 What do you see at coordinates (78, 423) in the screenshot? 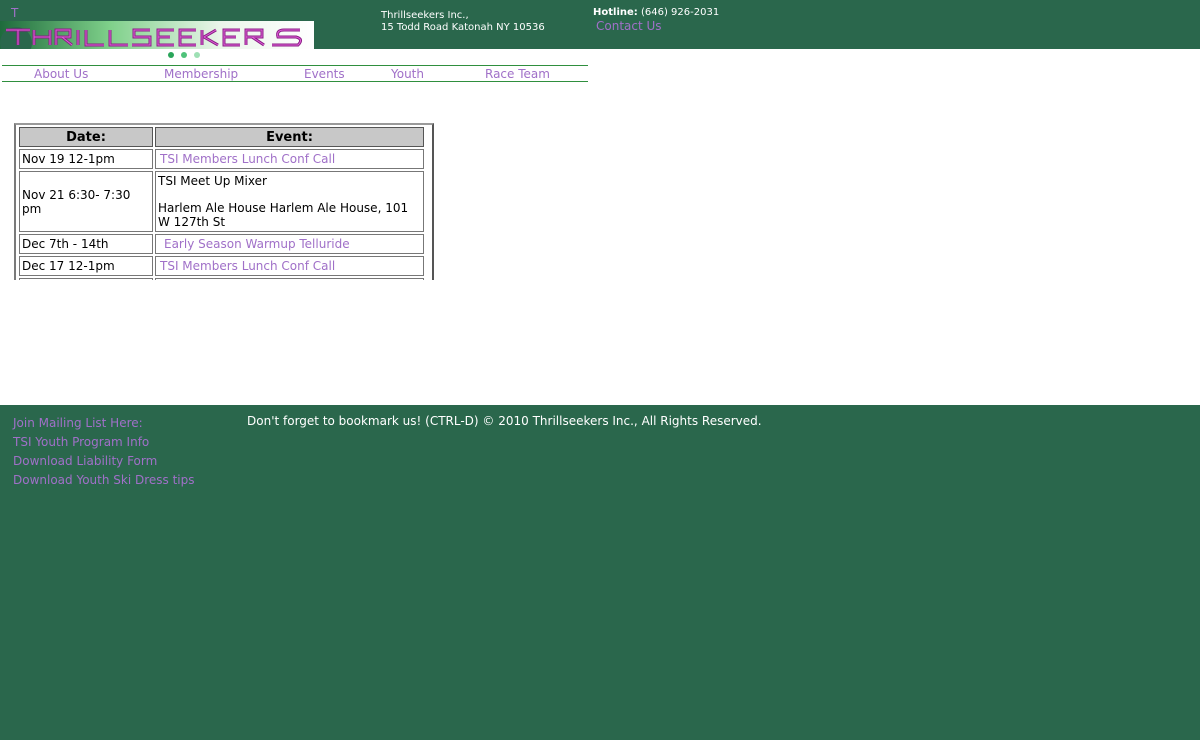
I see `mailing-list-link: Join Mailing List Here:` at bounding box center [78, 423].